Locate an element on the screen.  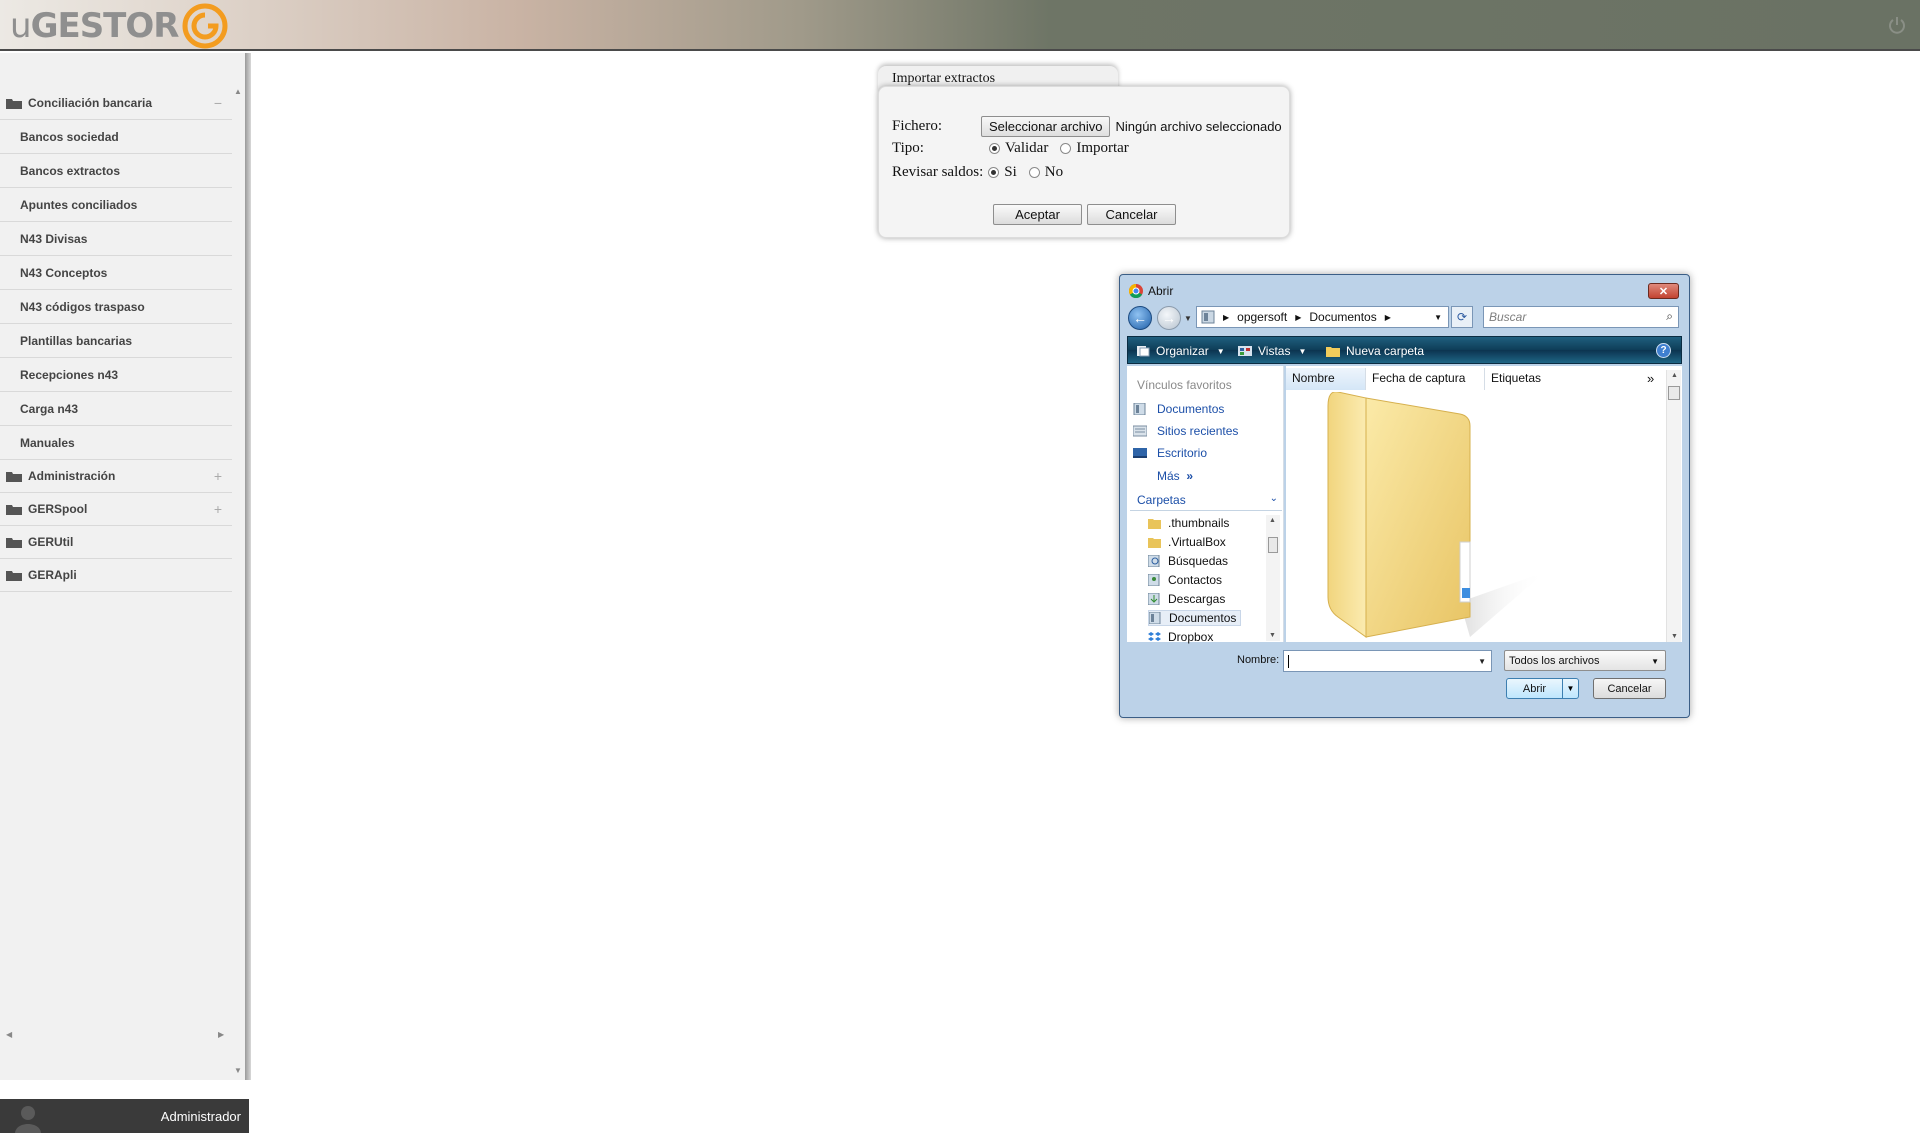
sidebar-group-gerspool: GERSpool + is located at coordinates (116, 509).